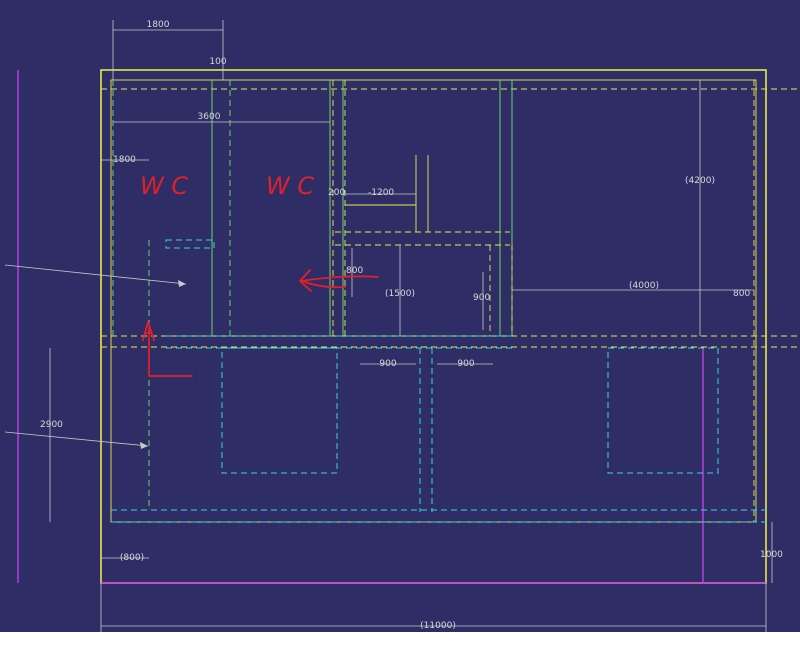 This screenshot has width=800, height=645. I want to click on dim-800-mid: 800, so click(354, 271).